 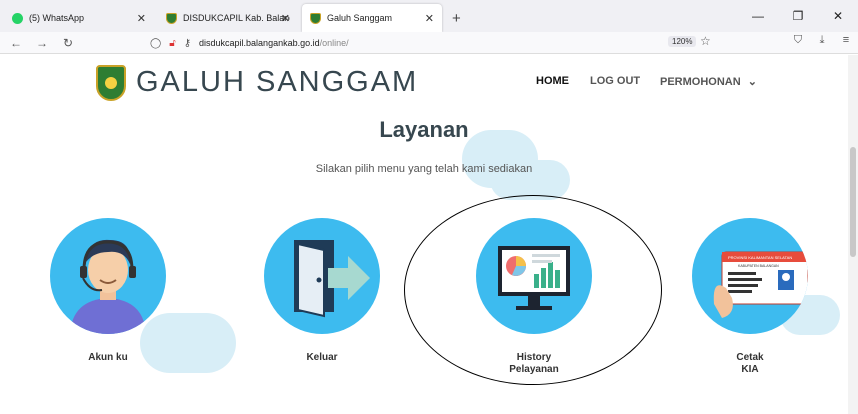 I want to click on back-arrow-icon: ←, so click(x=16, y=43).